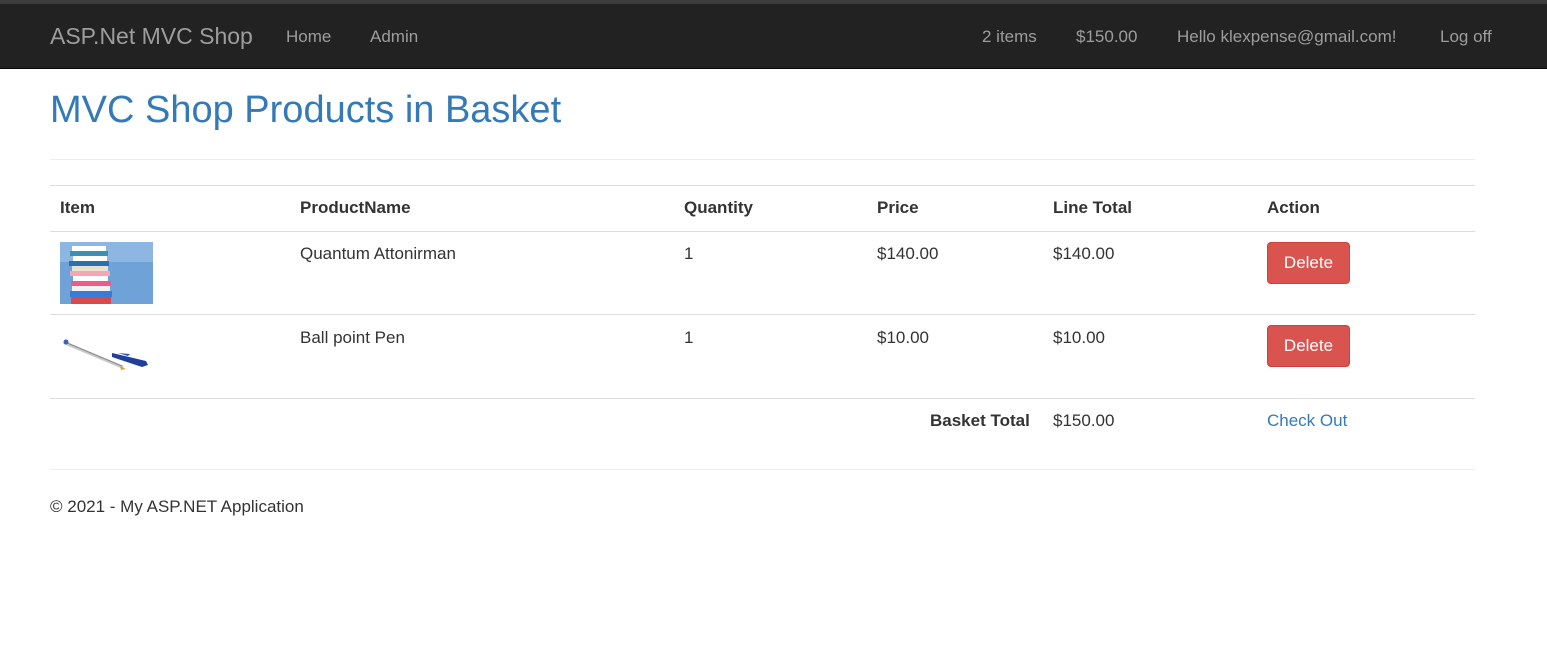 The image size is (1547, 654). I want to click on line-total-value: $140.00, so click(1084, 253).